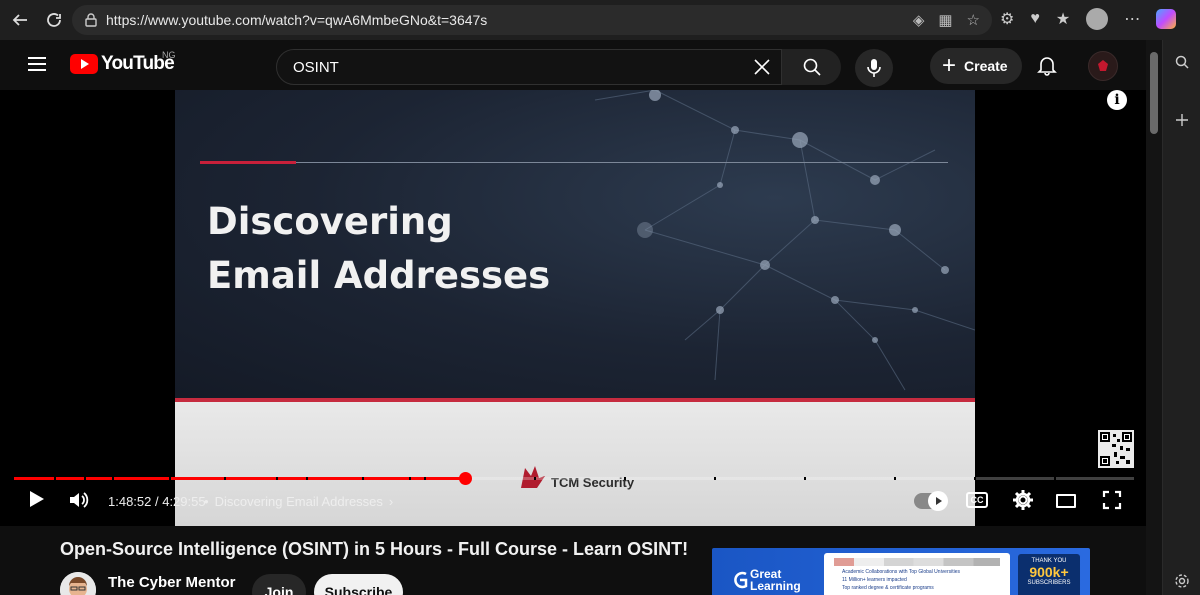 The width and height of the screenshot is (1200, 595). Describe the element at coordinates (1035, 19) in the screenshot. I see `browser-essentials-icon: ♥` at that location.